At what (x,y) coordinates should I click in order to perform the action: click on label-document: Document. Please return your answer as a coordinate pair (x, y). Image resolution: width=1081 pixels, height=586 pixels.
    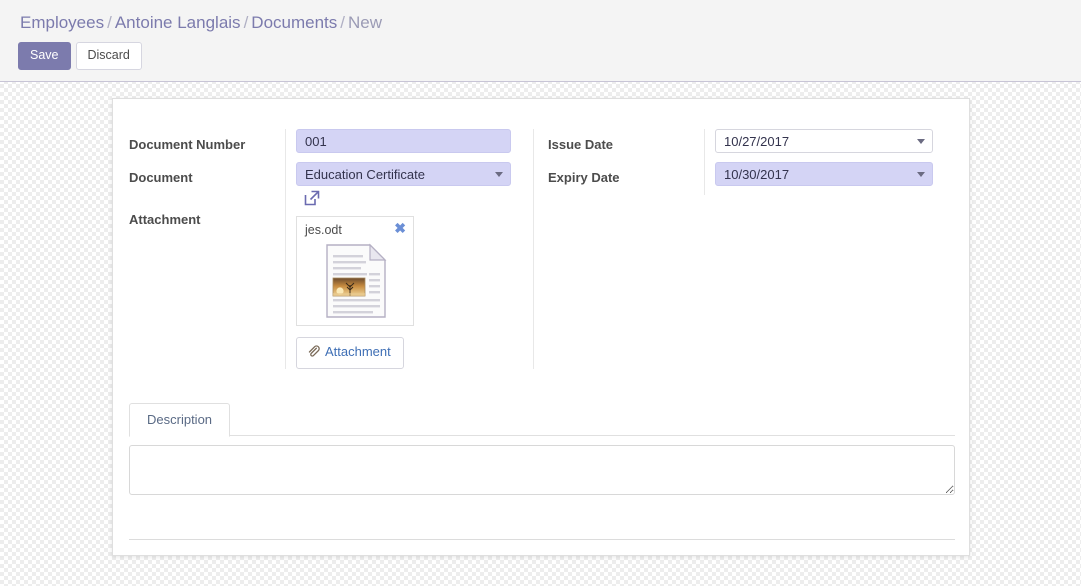
    Looking at the image, I should click on (161, 177).